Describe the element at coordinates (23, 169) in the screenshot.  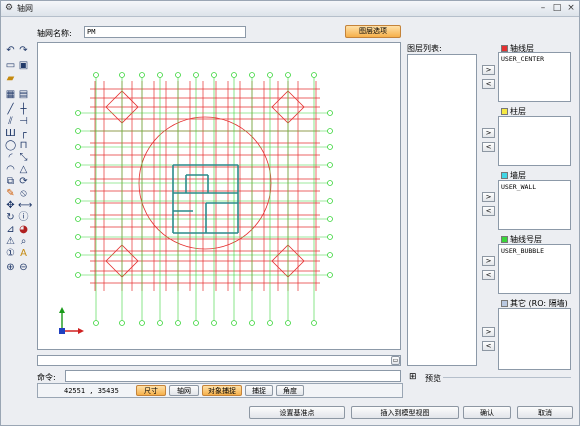
I see `triangle-icon: △` at that location.